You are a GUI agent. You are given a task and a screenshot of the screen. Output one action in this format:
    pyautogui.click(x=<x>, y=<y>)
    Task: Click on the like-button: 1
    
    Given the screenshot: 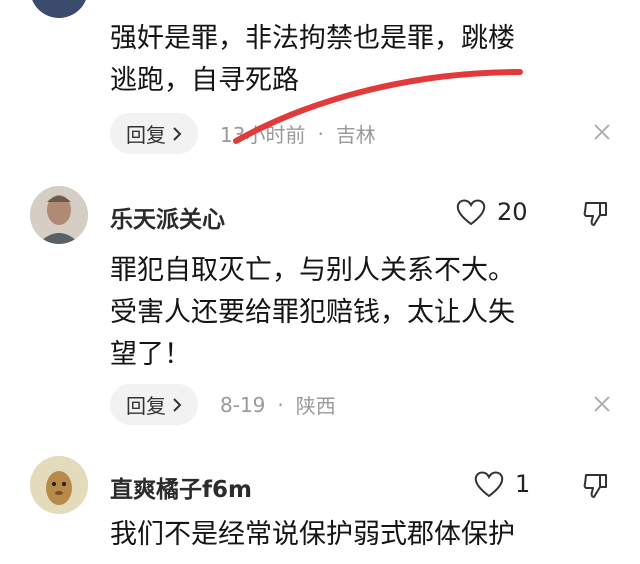 What is the action you would take?
    pyautogui.click(x=501, y=484)
    